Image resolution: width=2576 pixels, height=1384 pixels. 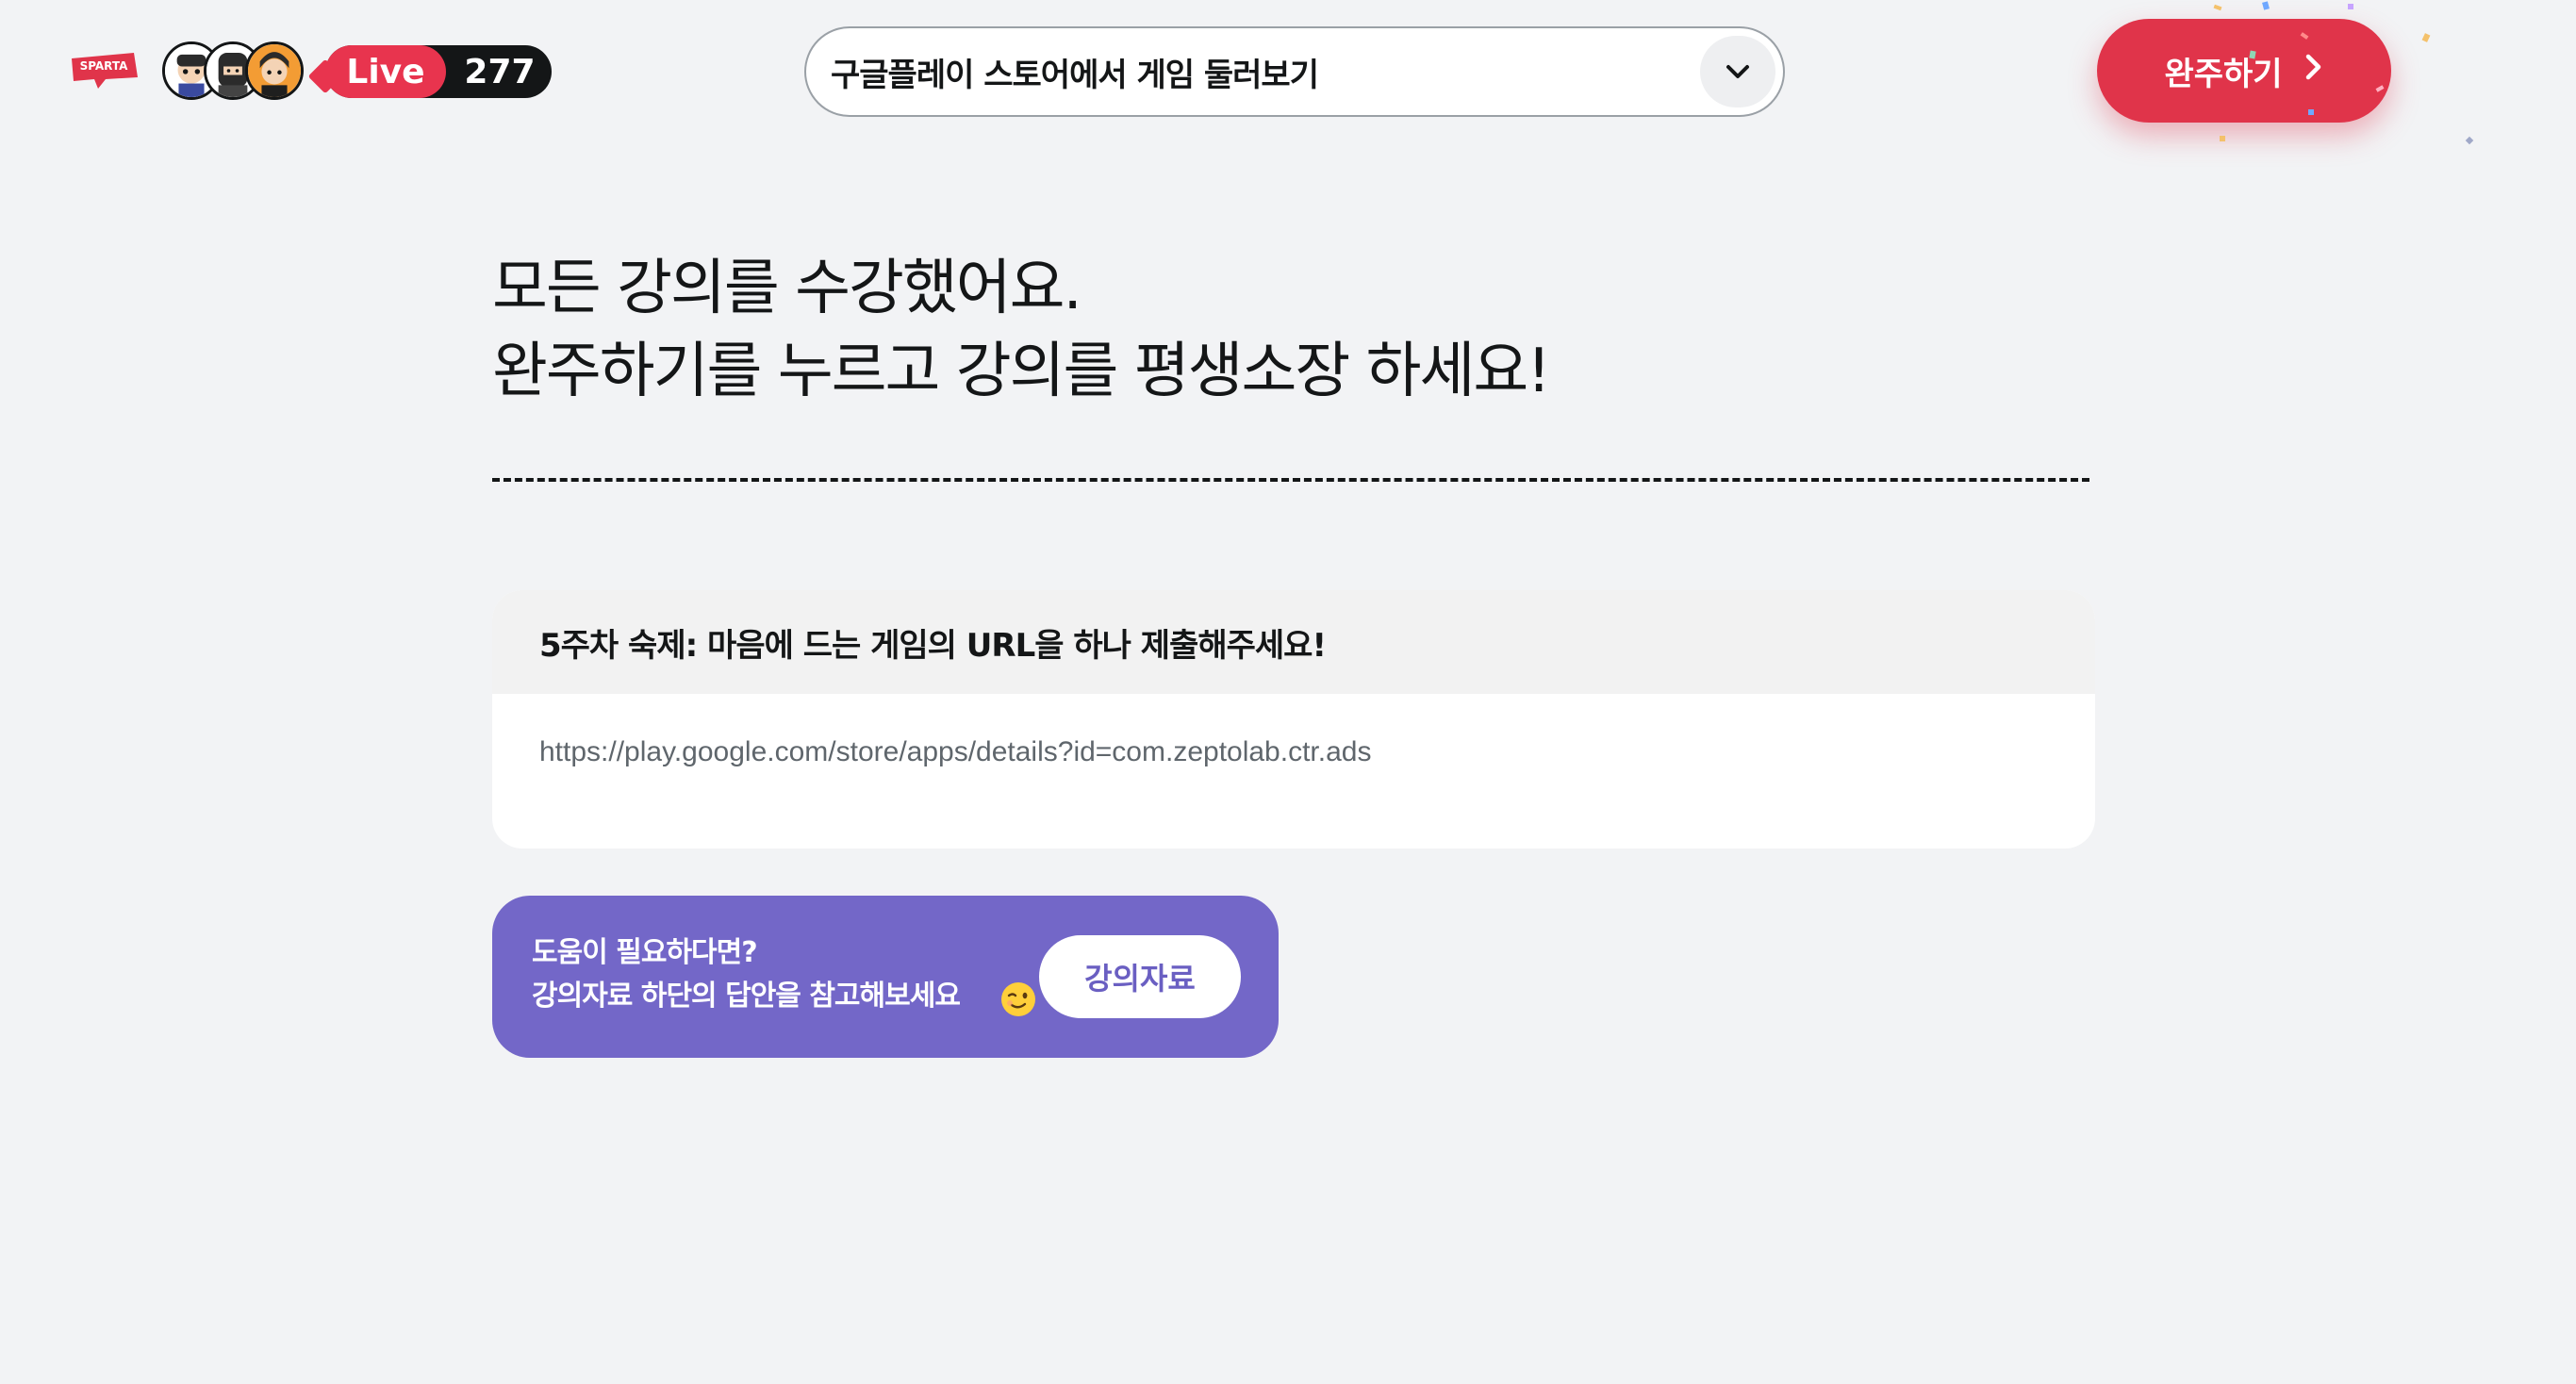 I want to click on logo-text: SPARTA, so click(x=104, y=66).